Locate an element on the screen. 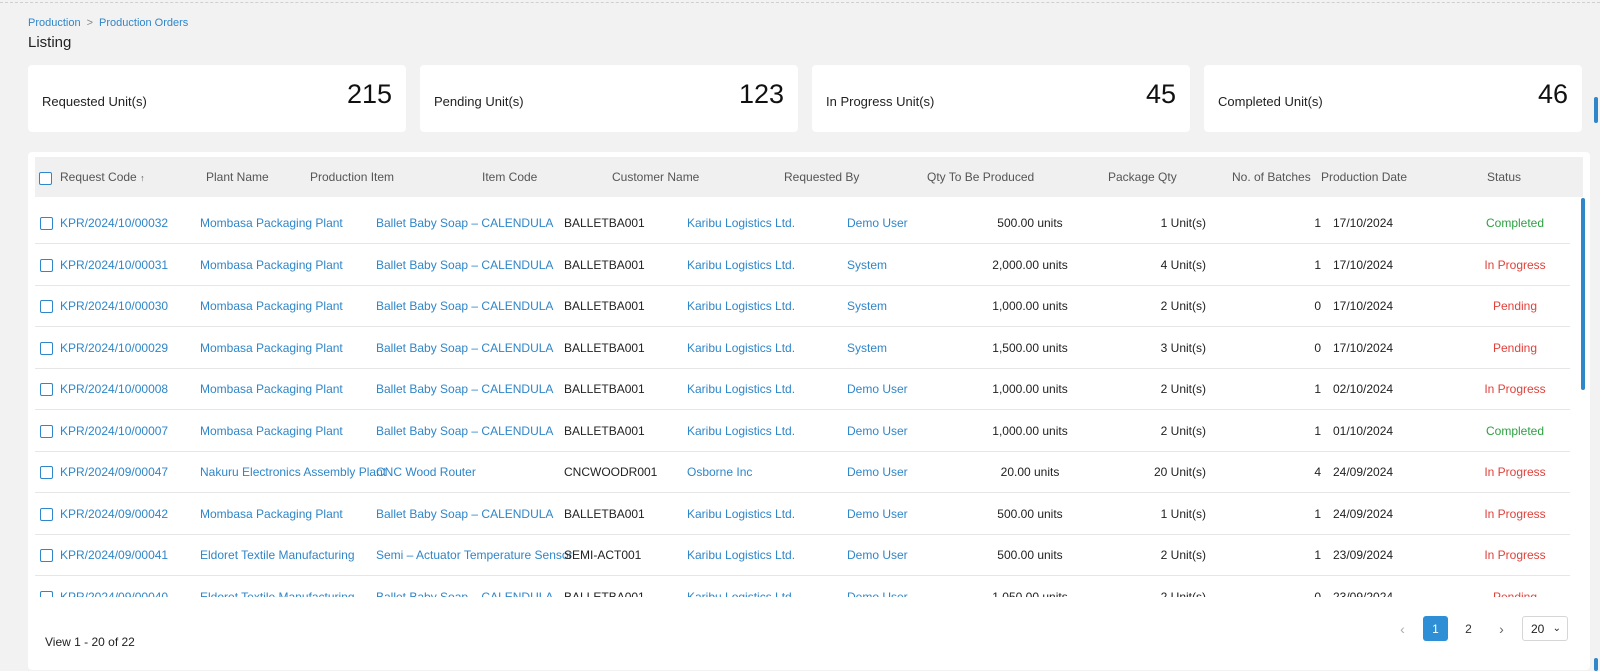 The height and width of the screenshot is (671, 1600). page-1-button: 1 is located at coordinates (1435, 628).